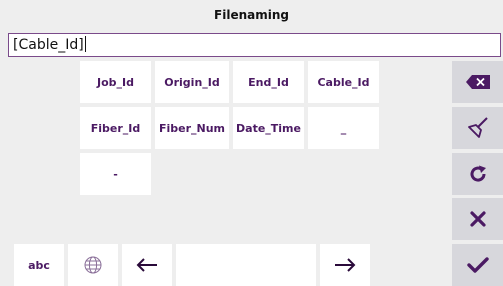  I want to click on key-underscore: _, so click(343, 128).